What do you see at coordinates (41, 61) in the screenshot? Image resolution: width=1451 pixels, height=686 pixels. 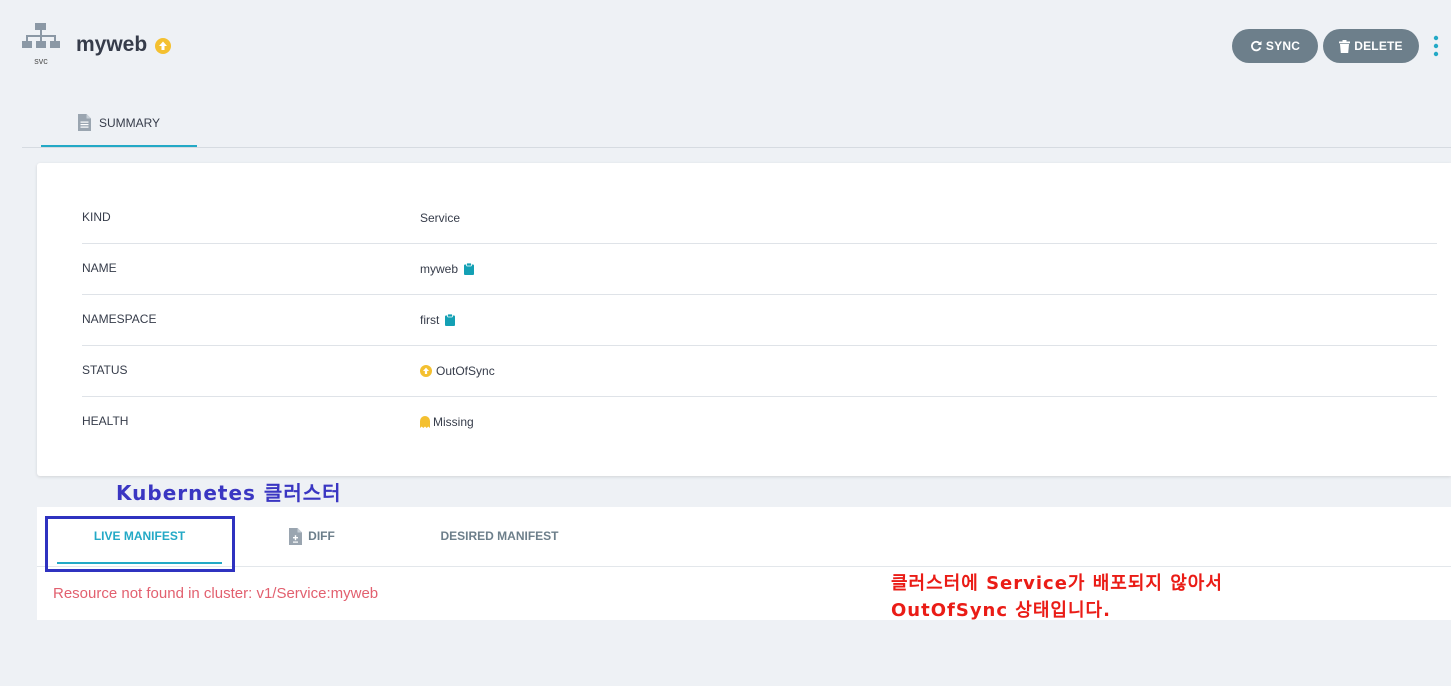 I see `resource-kind-label: svc` at bounding box center [41, 61].